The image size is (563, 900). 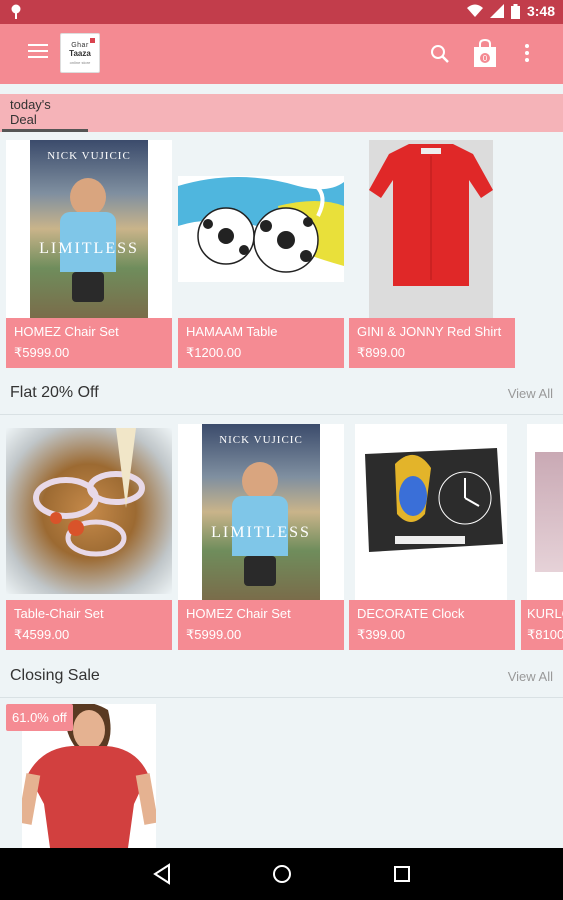 What do you see at coordinates (432, 625) in the screenshot?
I see `product-info: DECORATE Clock ₹399.00` at bounding box center [432, 625].